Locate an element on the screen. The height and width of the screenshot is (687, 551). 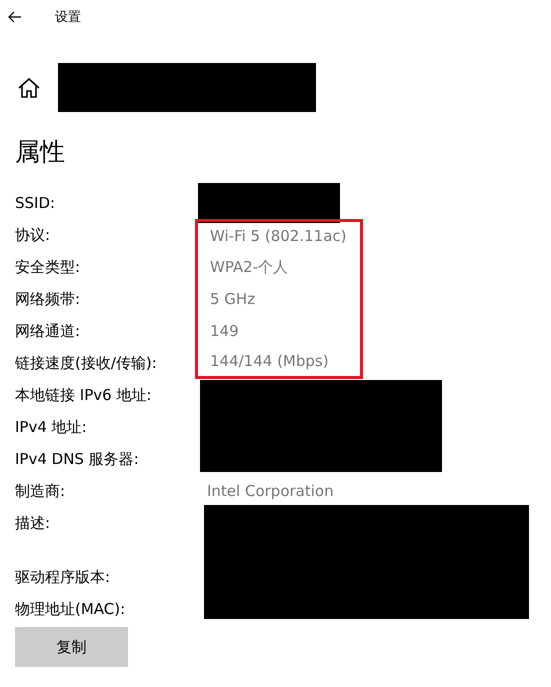
property-value: WPA2-个人 is located at coordinates (279, 267).